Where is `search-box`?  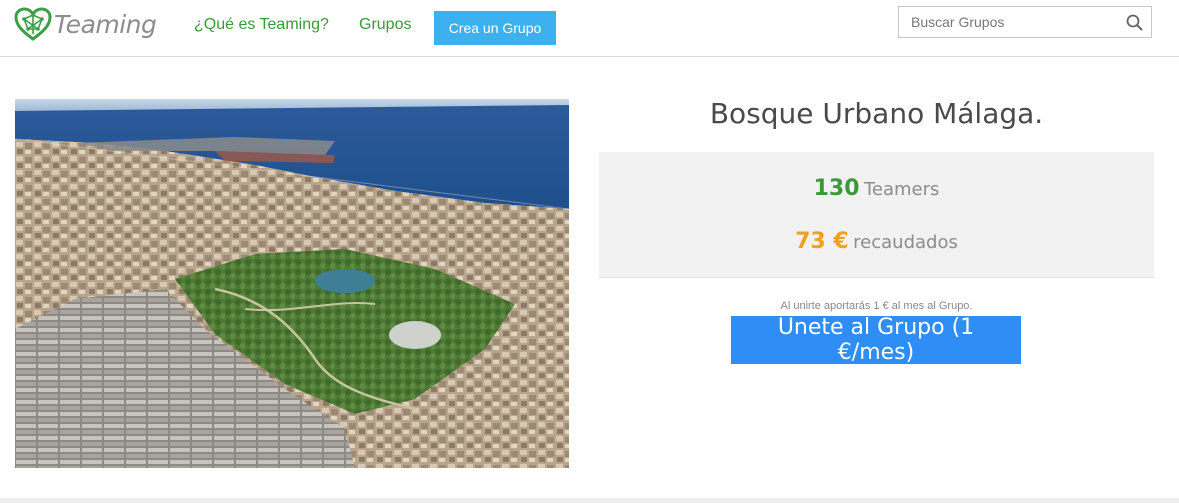 search-box is located at coordinates (1025, 22).